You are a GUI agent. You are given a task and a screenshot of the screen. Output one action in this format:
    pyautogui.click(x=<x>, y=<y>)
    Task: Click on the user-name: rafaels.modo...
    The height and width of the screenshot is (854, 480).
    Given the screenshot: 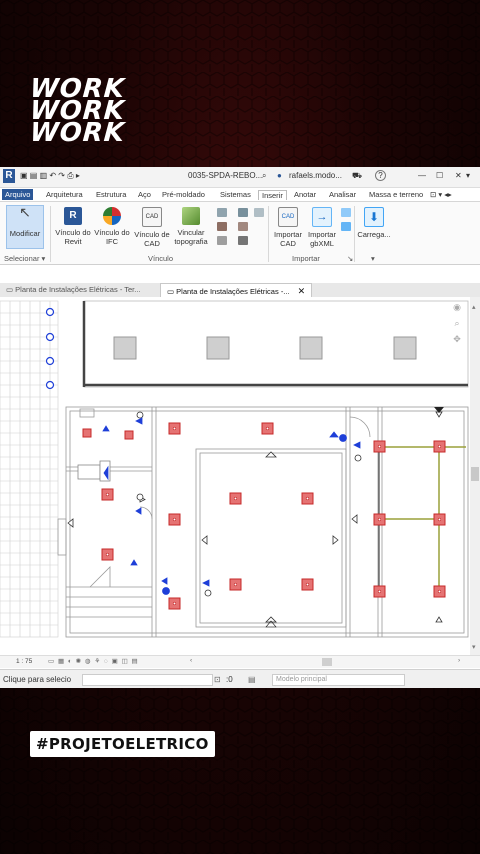 What is the action you would take?
    pyautogui.click(x=315, y=175)
    